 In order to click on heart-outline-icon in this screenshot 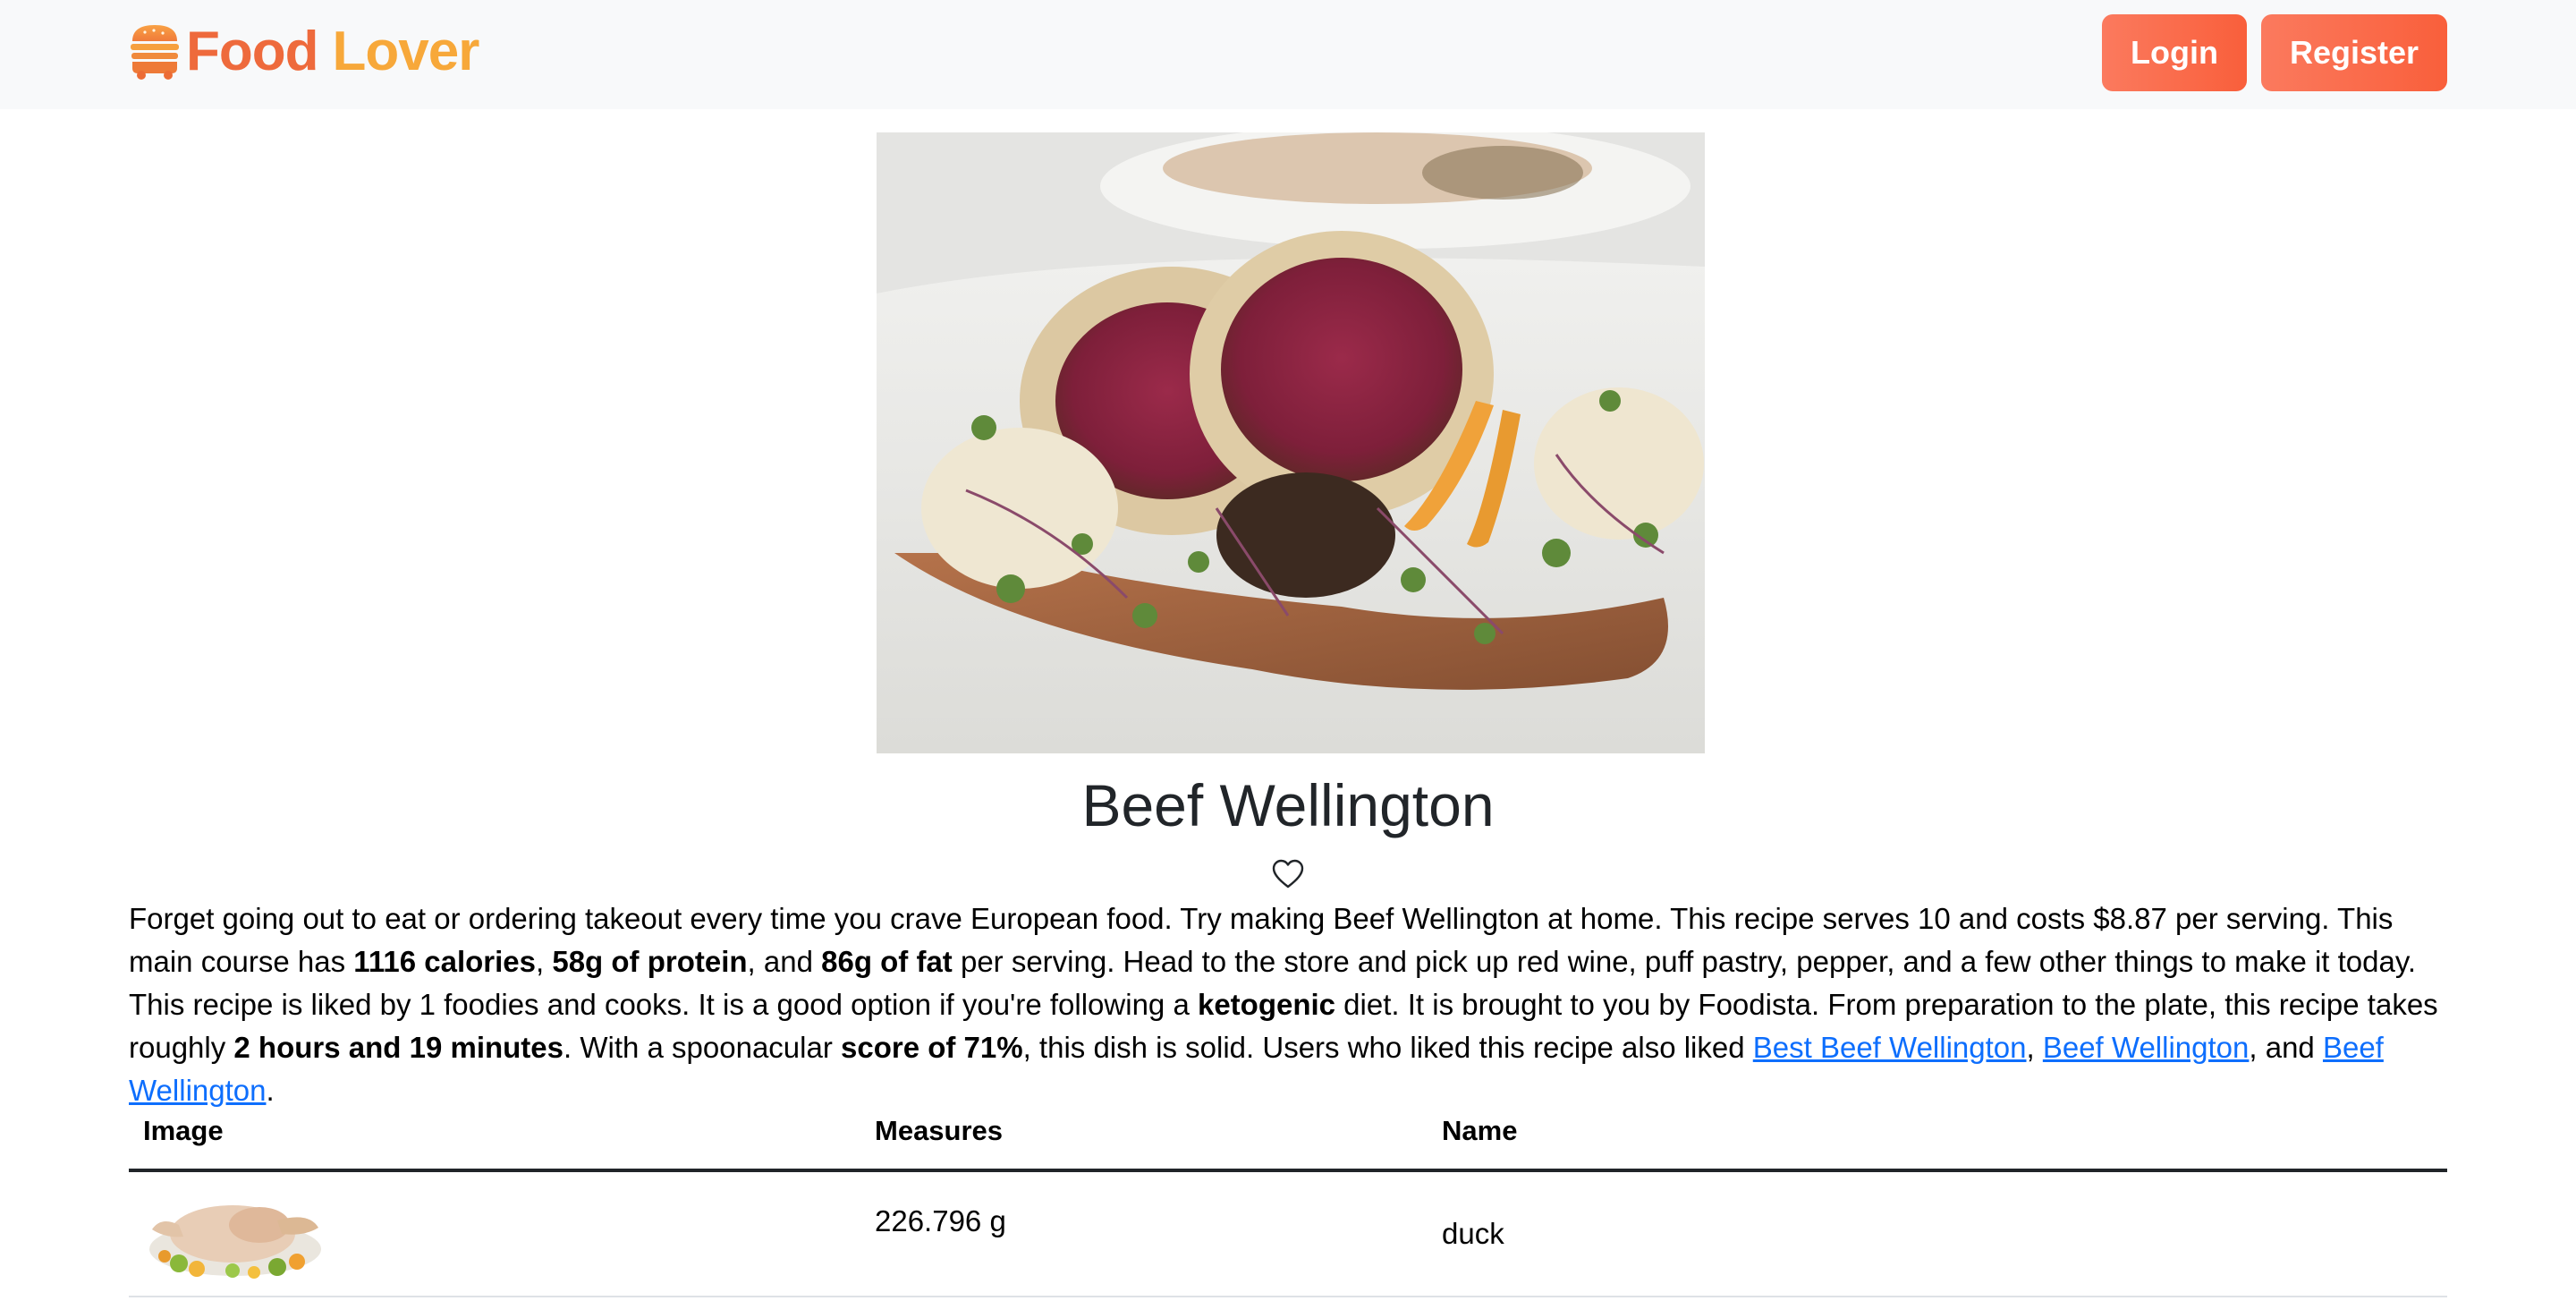, I will do `click(1288, 874)`.